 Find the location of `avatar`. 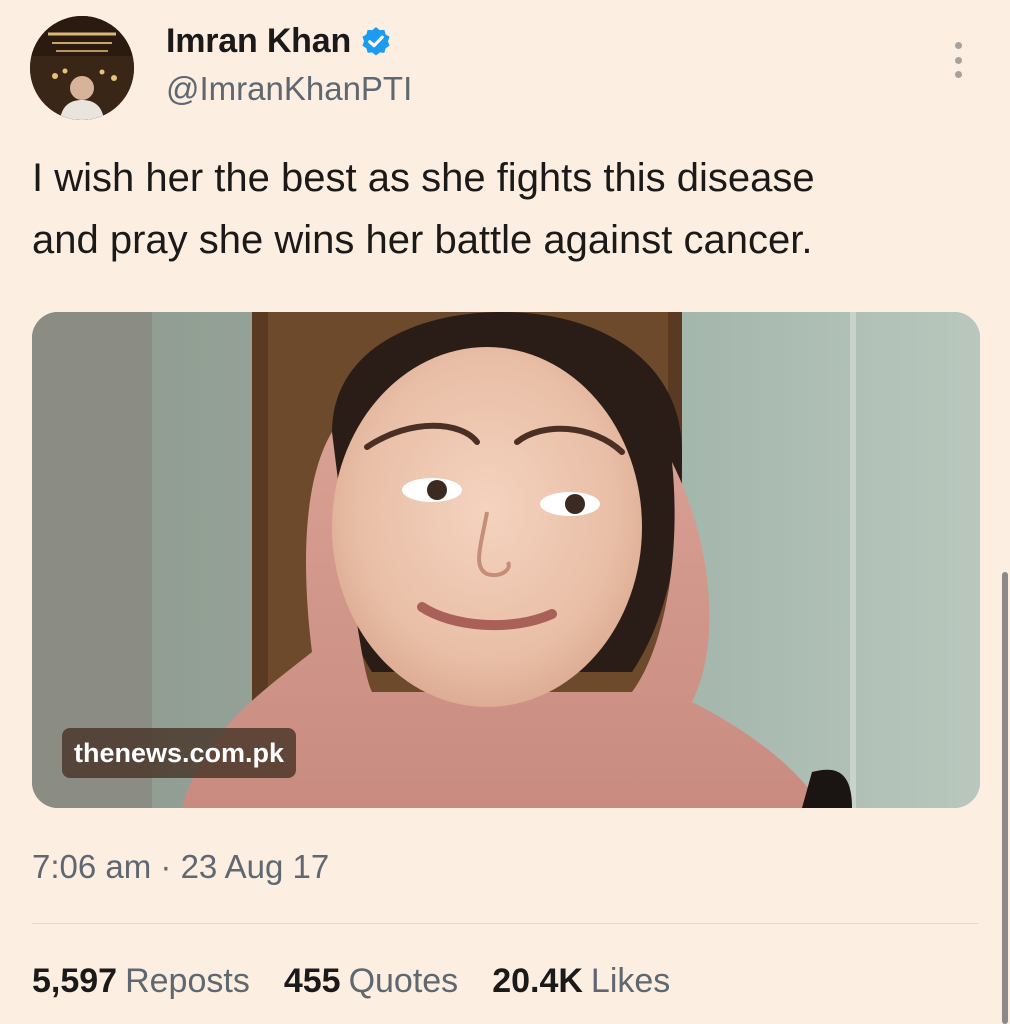

avatar is located at coordinates (82, 68).